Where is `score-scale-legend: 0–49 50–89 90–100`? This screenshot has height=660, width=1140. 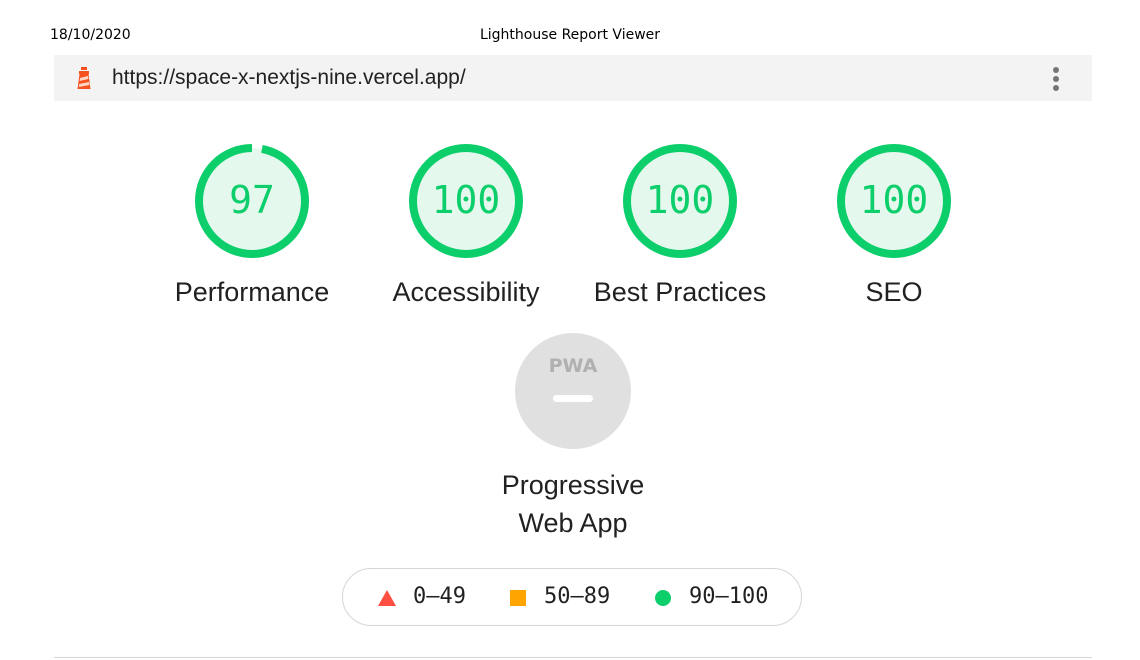
score-scale-legend: 0–49 50–89 90–100 is located at coordinates (572, 597).